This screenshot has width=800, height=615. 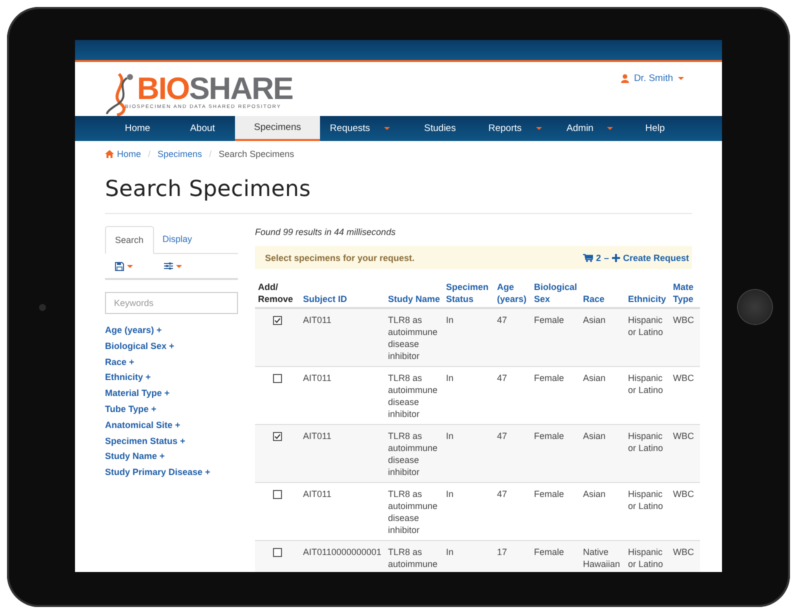 What do you see at coordinates (655, 128) in the screenshot?
I see `nav-item: Help` at bounding box center [655, 128].